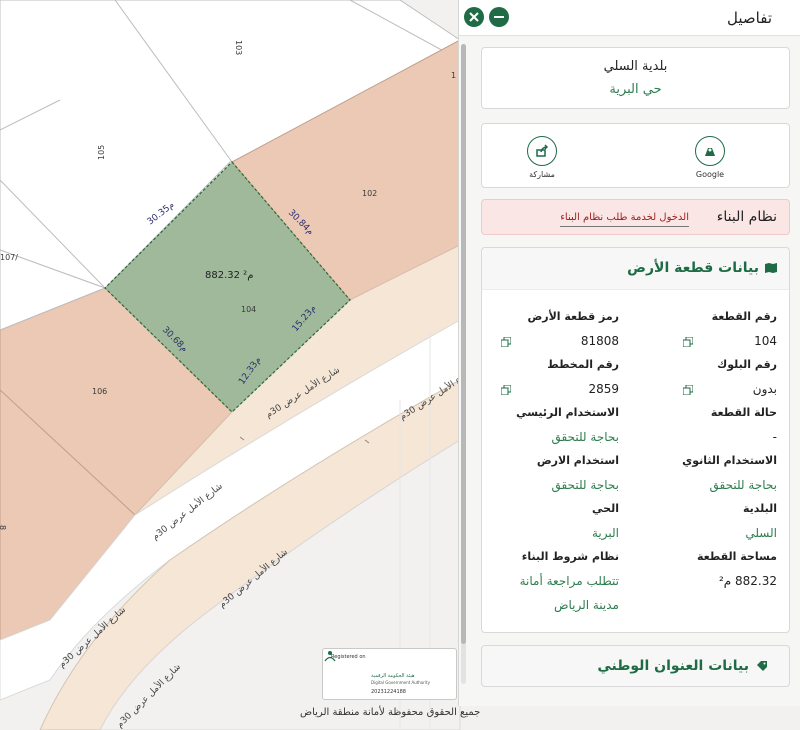  What do you see at coordinates (605, 533) in the screenshot?
I see `district-field-value: البرية` at bounding box center [605, 533].